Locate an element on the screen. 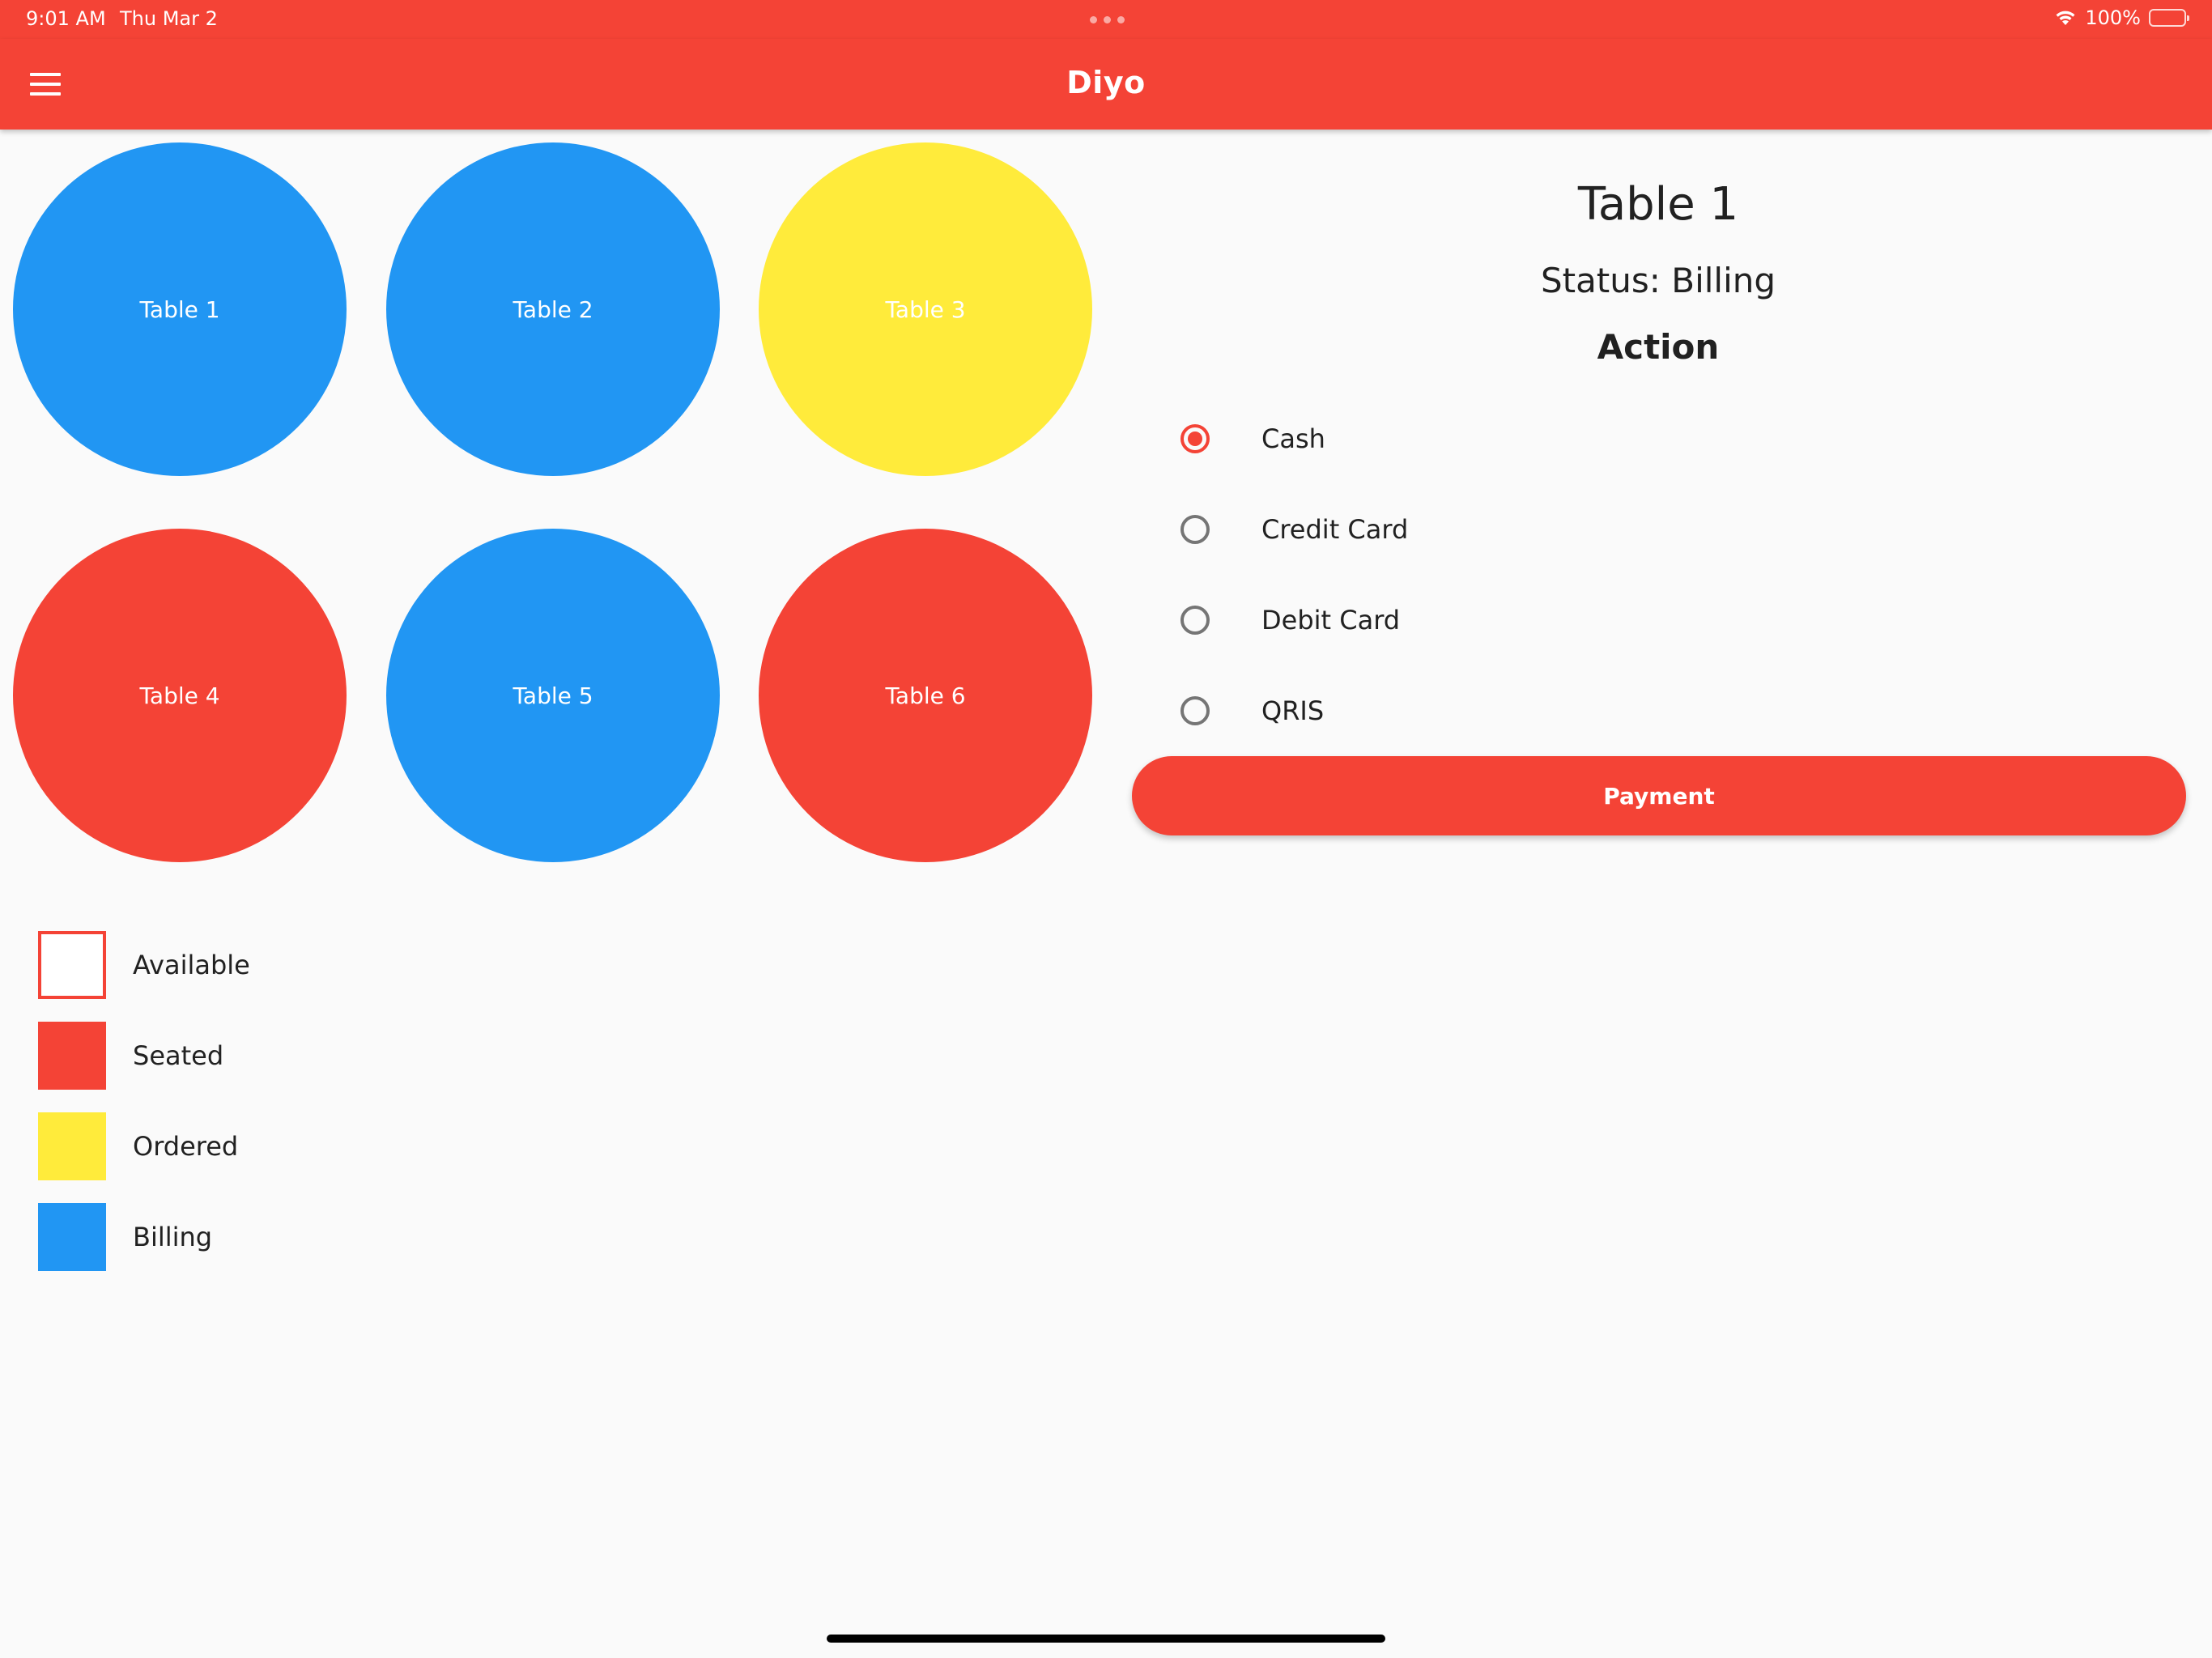  payment-option-label: Debit Card is located at coordinates (1331, 620).